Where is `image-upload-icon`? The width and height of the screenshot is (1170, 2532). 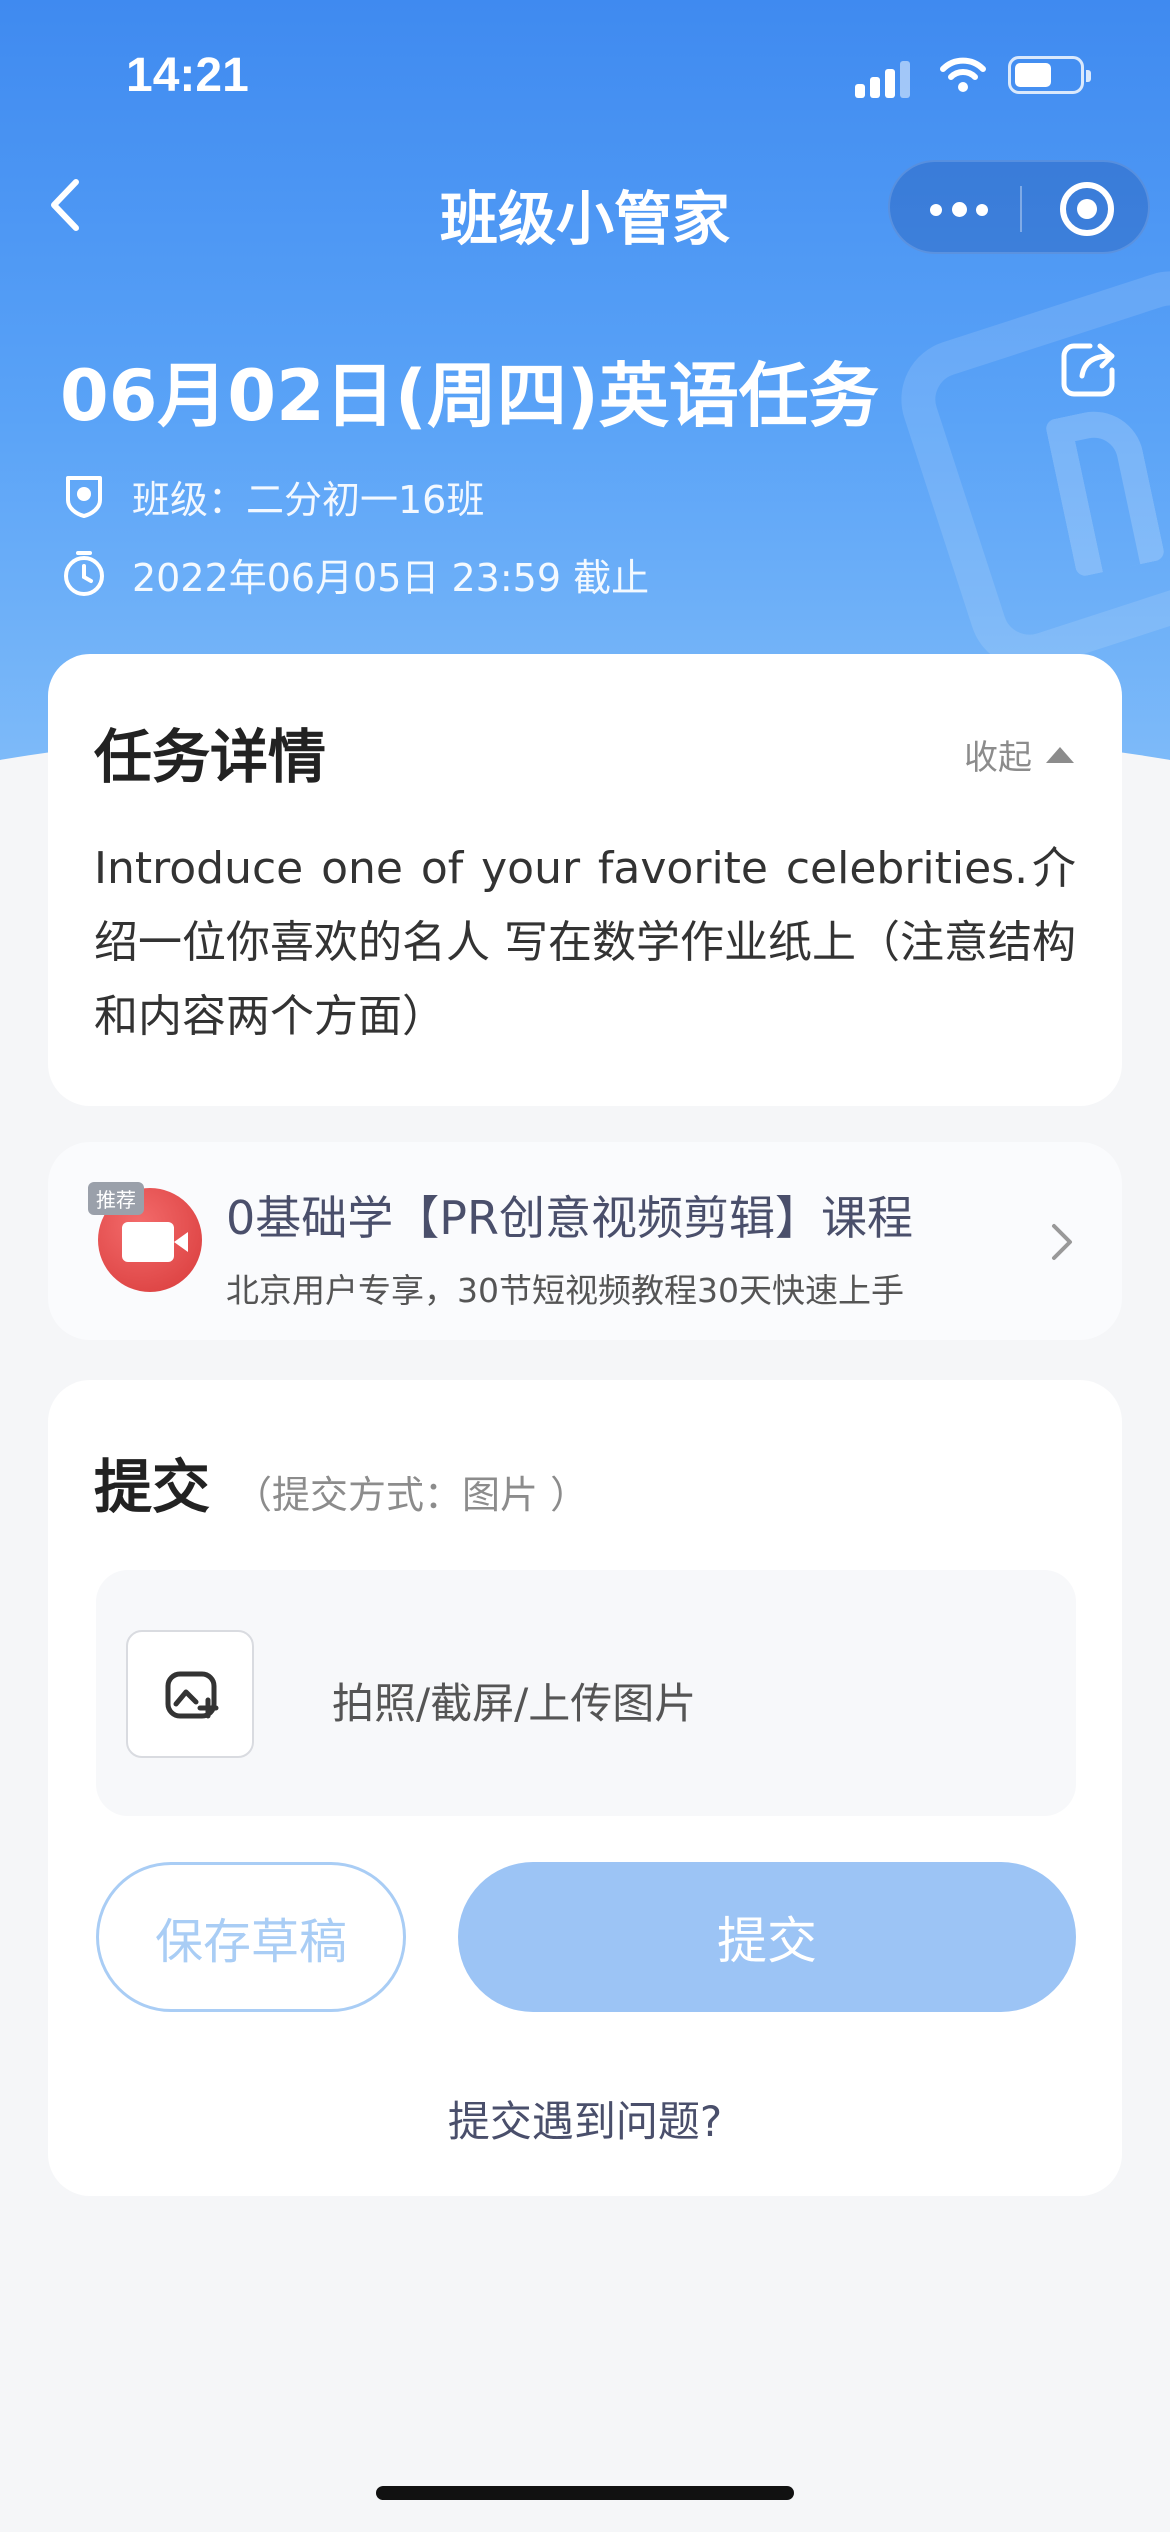 image-upload-icon is located at coordinates (192, 1695).